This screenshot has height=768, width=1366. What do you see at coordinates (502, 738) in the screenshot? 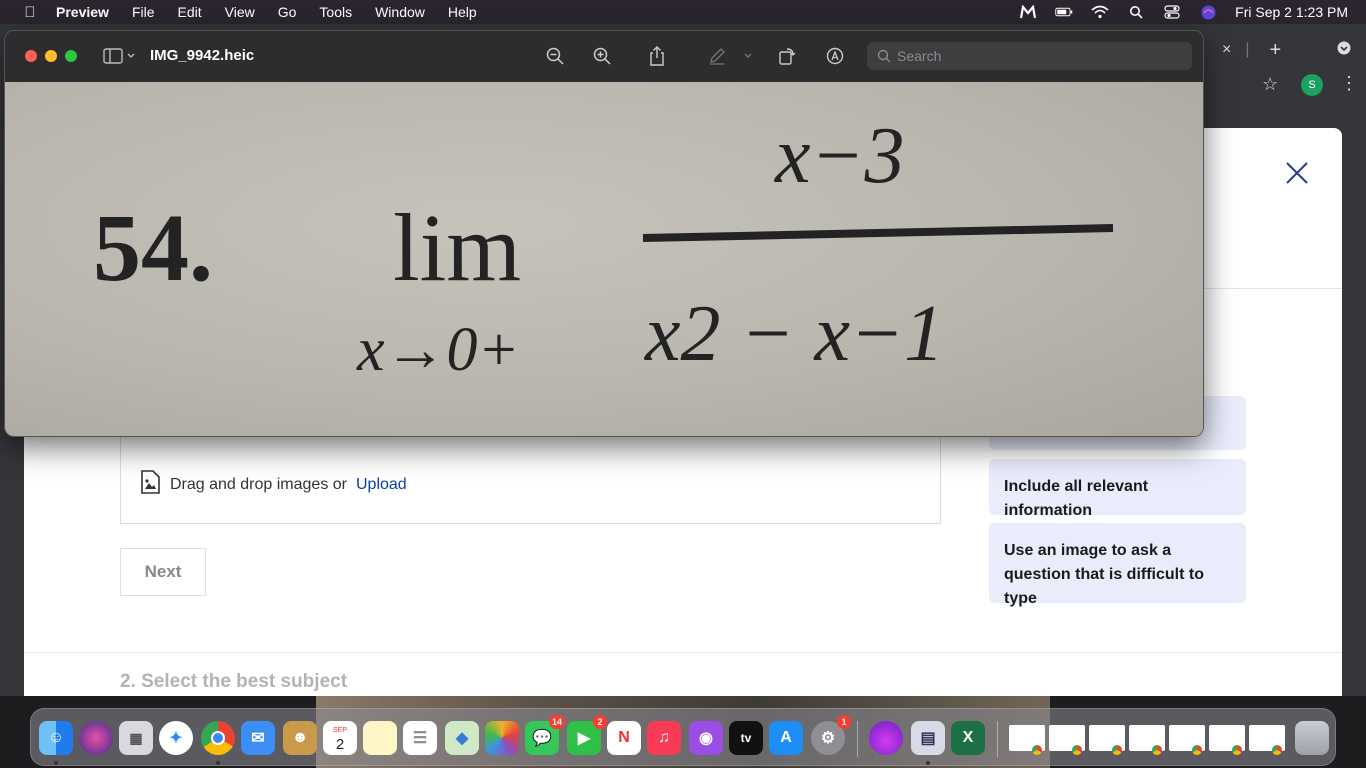
I see `photos-icon` at bounding box center [502, 738].